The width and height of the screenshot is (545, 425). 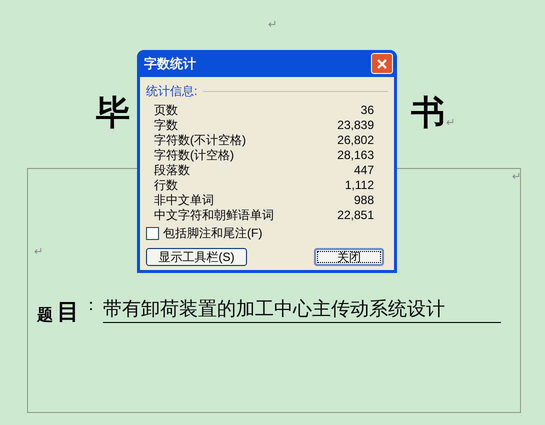 I want to click on colon: ：, so click(x=91, y=306).